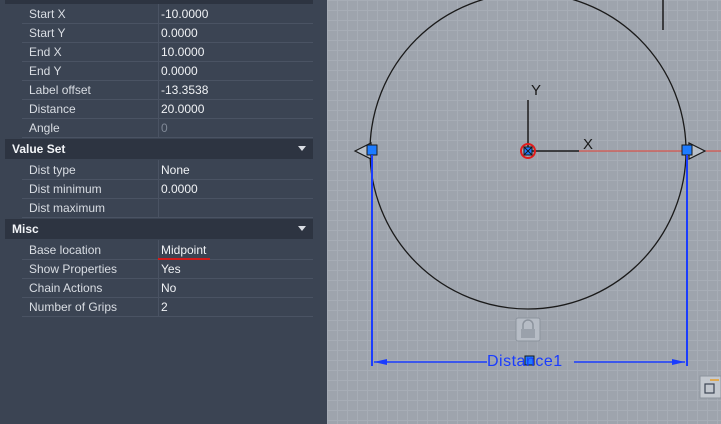 This screenshot has height=424, width=721. Describe the element at coordinates (372, 150) in the screenshot. I see `left-grip` at that location.